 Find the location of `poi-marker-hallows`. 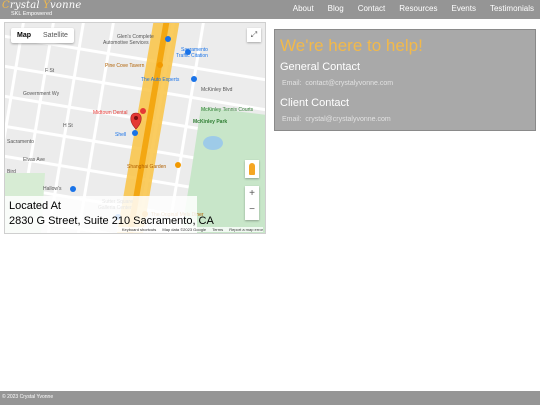

poi-marker-hallows is located at coordinates (73, 189).